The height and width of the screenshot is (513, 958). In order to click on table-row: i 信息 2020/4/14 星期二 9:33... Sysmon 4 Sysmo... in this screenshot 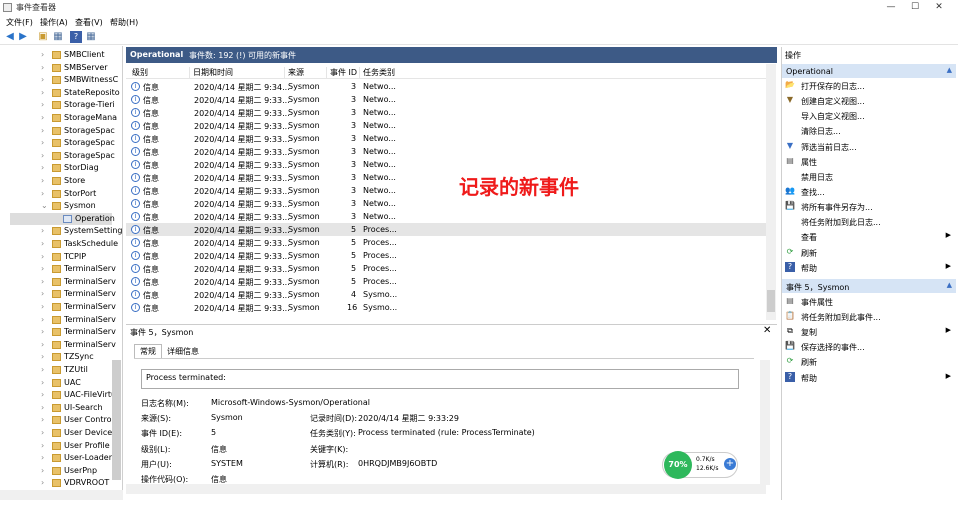, I will do `click(446, 294)`.